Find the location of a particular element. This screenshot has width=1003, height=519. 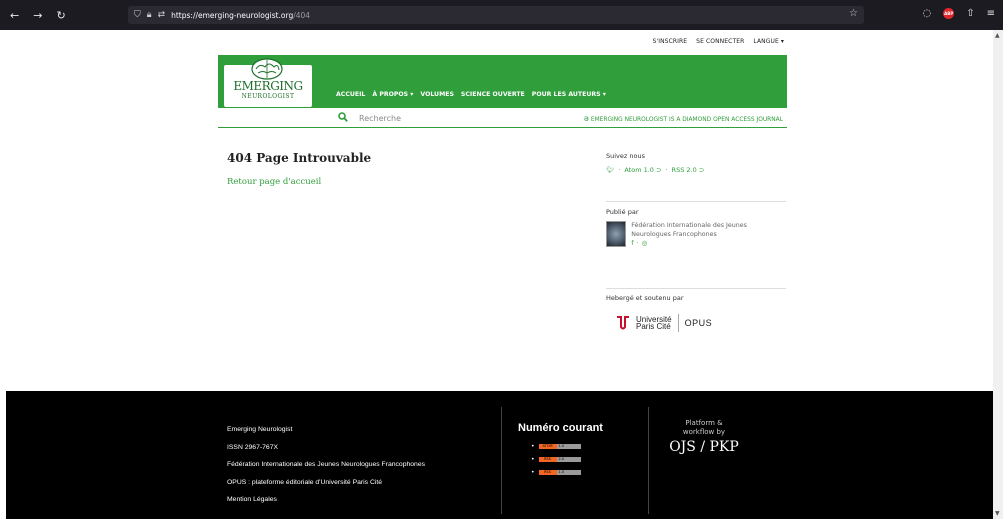

publisher-social: f · ◎ is located at coordinates (708, 243).